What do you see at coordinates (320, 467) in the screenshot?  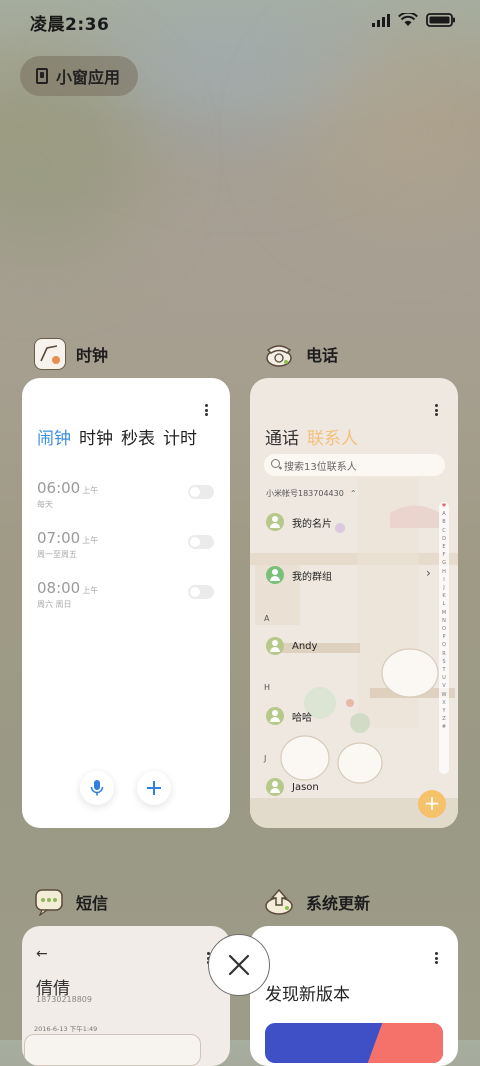 I see `contacts-search-placeholder: 搜索13位联系人` at bounding box center [320, 467].